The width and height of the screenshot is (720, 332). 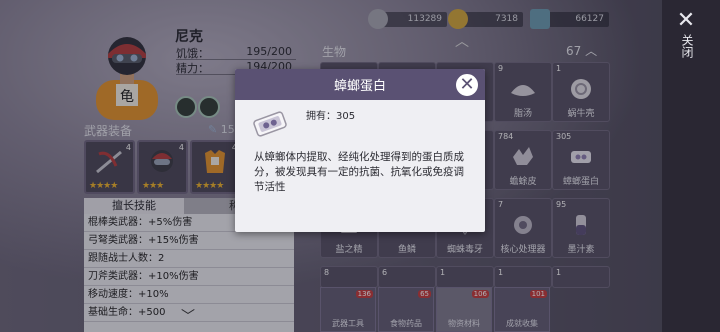 I want to click on close-label: 关闭, so click(x=686, y=46).